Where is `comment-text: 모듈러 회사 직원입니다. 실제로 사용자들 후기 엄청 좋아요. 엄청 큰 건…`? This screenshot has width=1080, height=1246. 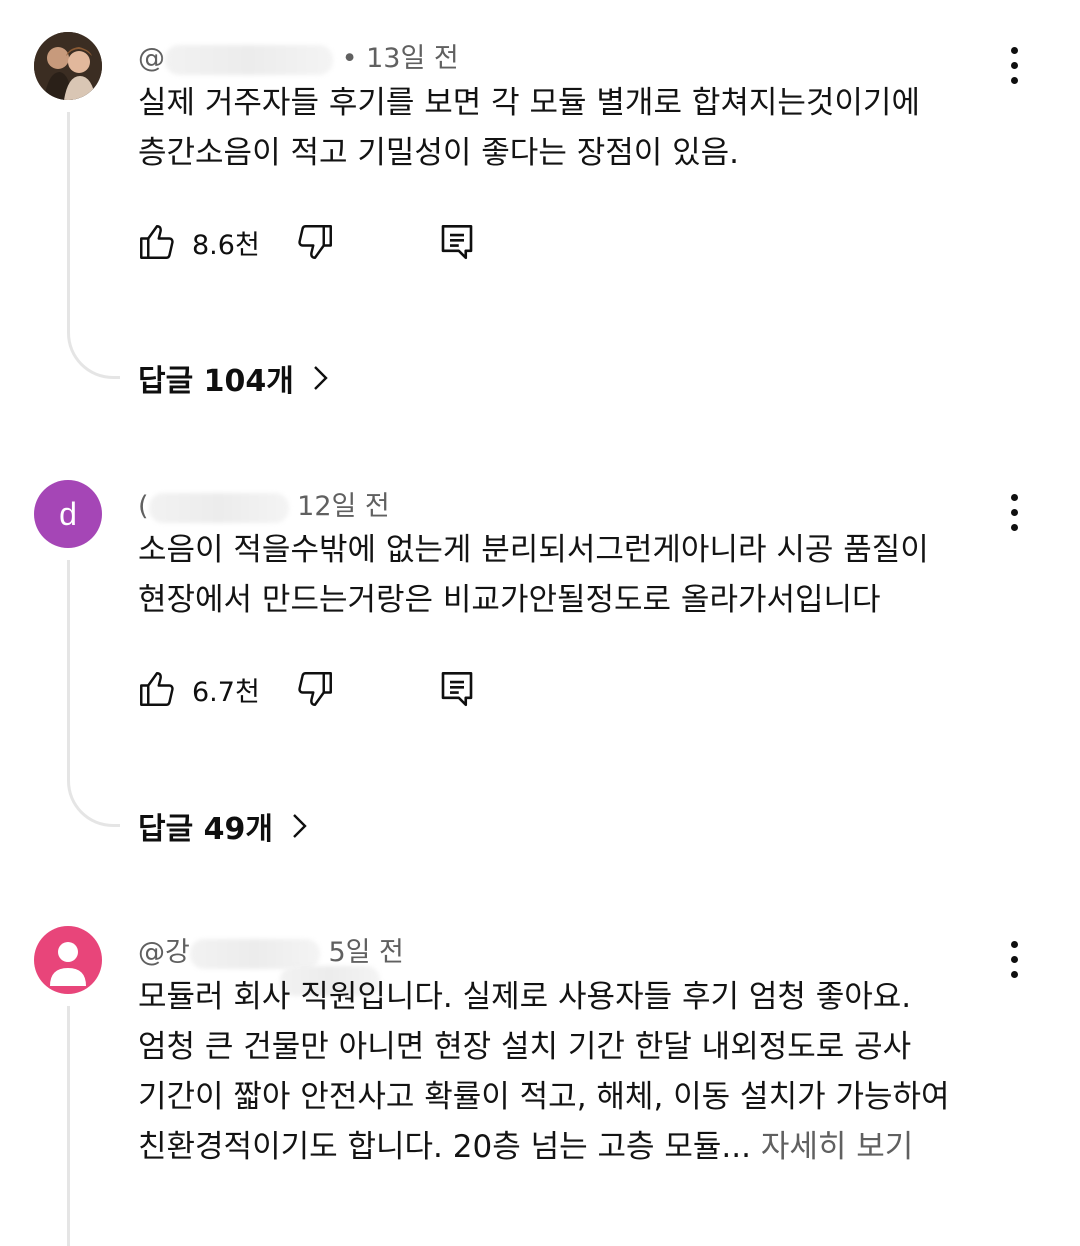 comment-text: 모듈러 회사 직원입니다. 실제로 사용자들 후기 엄청 좋아요. 엄청 큰 건… is located at coordinates (578, 1072).